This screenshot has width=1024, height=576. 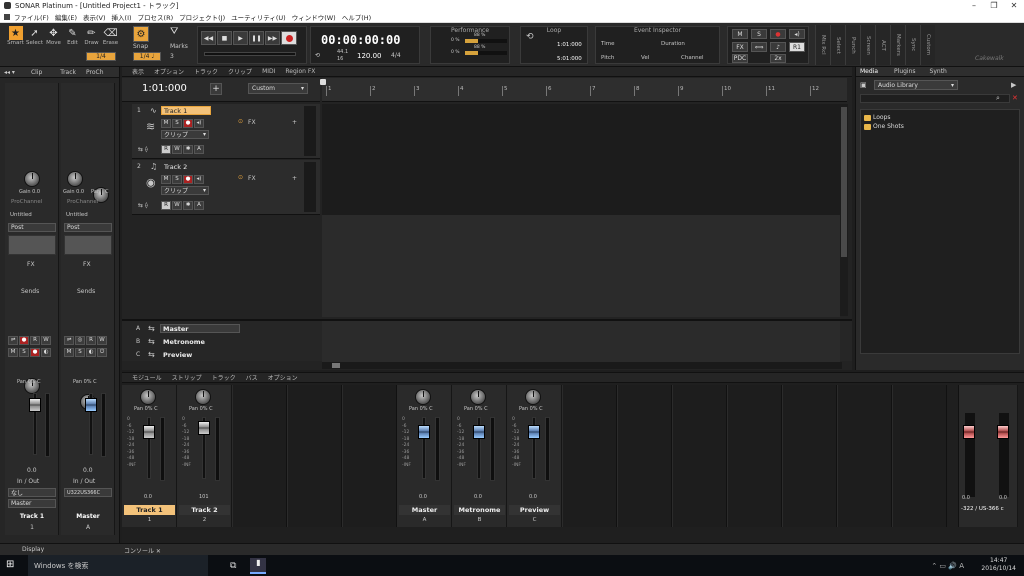 What do you see at coordinates (33, 549) in the screenshot?
I see `tab-display: Display` at bounding box center [33, 549].